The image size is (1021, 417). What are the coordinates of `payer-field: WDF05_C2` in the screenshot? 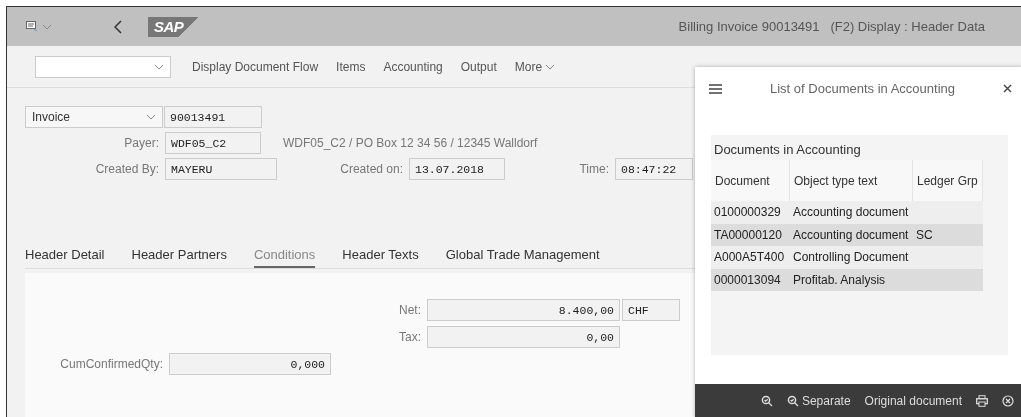 It's located at (213, 143).